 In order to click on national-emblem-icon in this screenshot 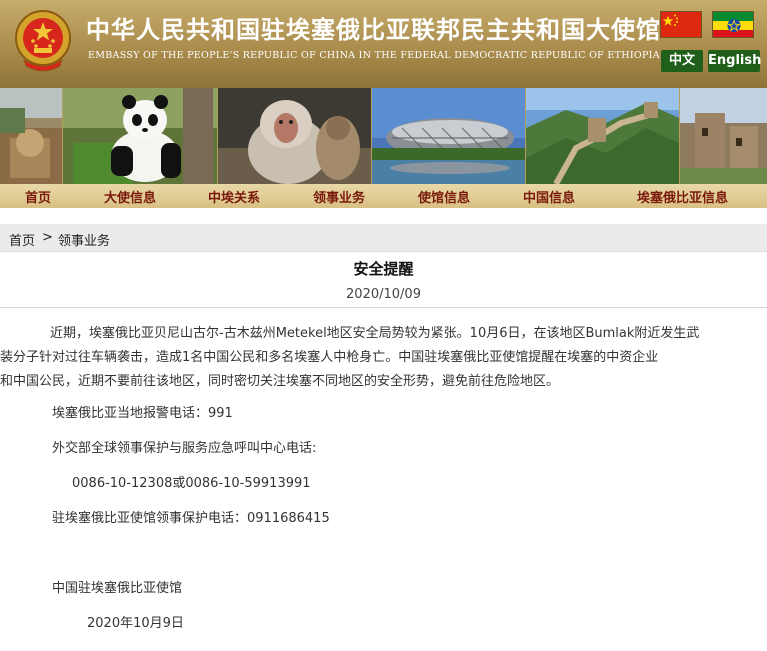, I will do `click(43, 41)`.